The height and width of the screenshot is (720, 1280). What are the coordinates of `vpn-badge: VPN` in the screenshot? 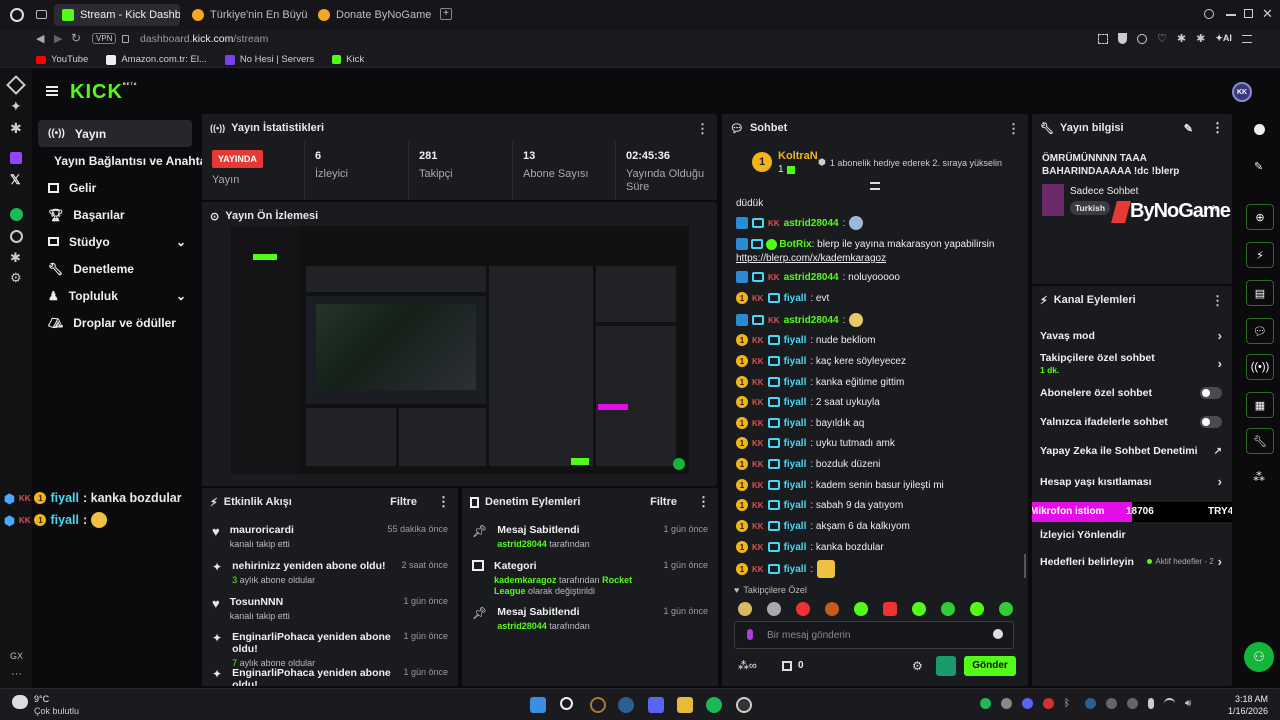 It's located at (104, 38).